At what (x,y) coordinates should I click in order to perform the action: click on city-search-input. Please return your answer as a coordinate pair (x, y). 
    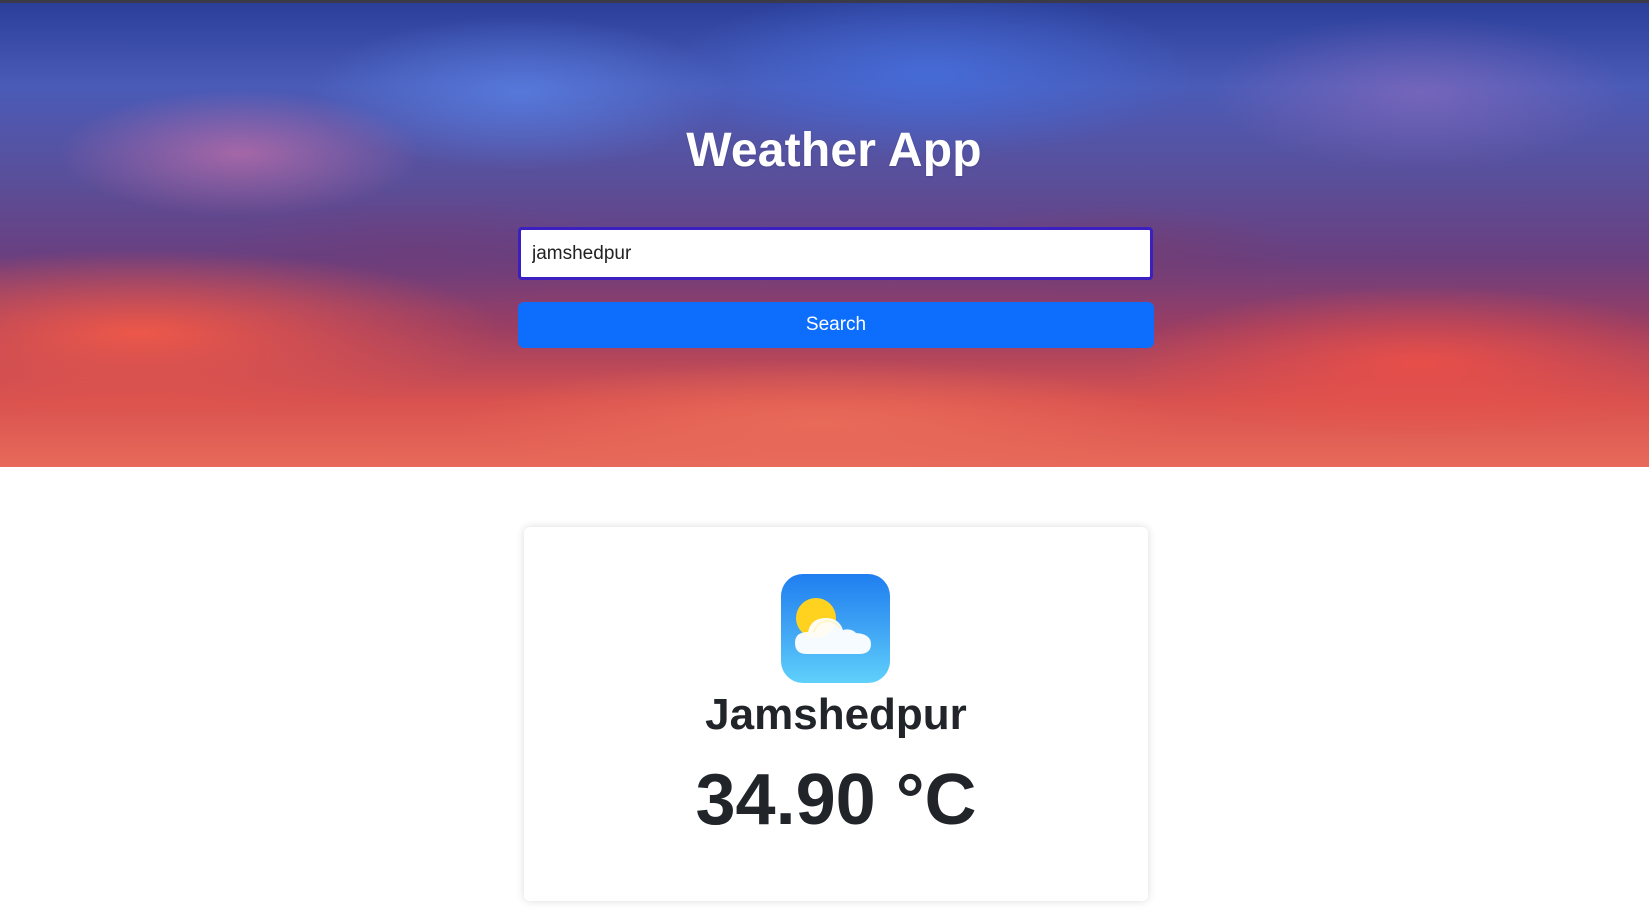
    Looking at the image, I should click on (835, 253).